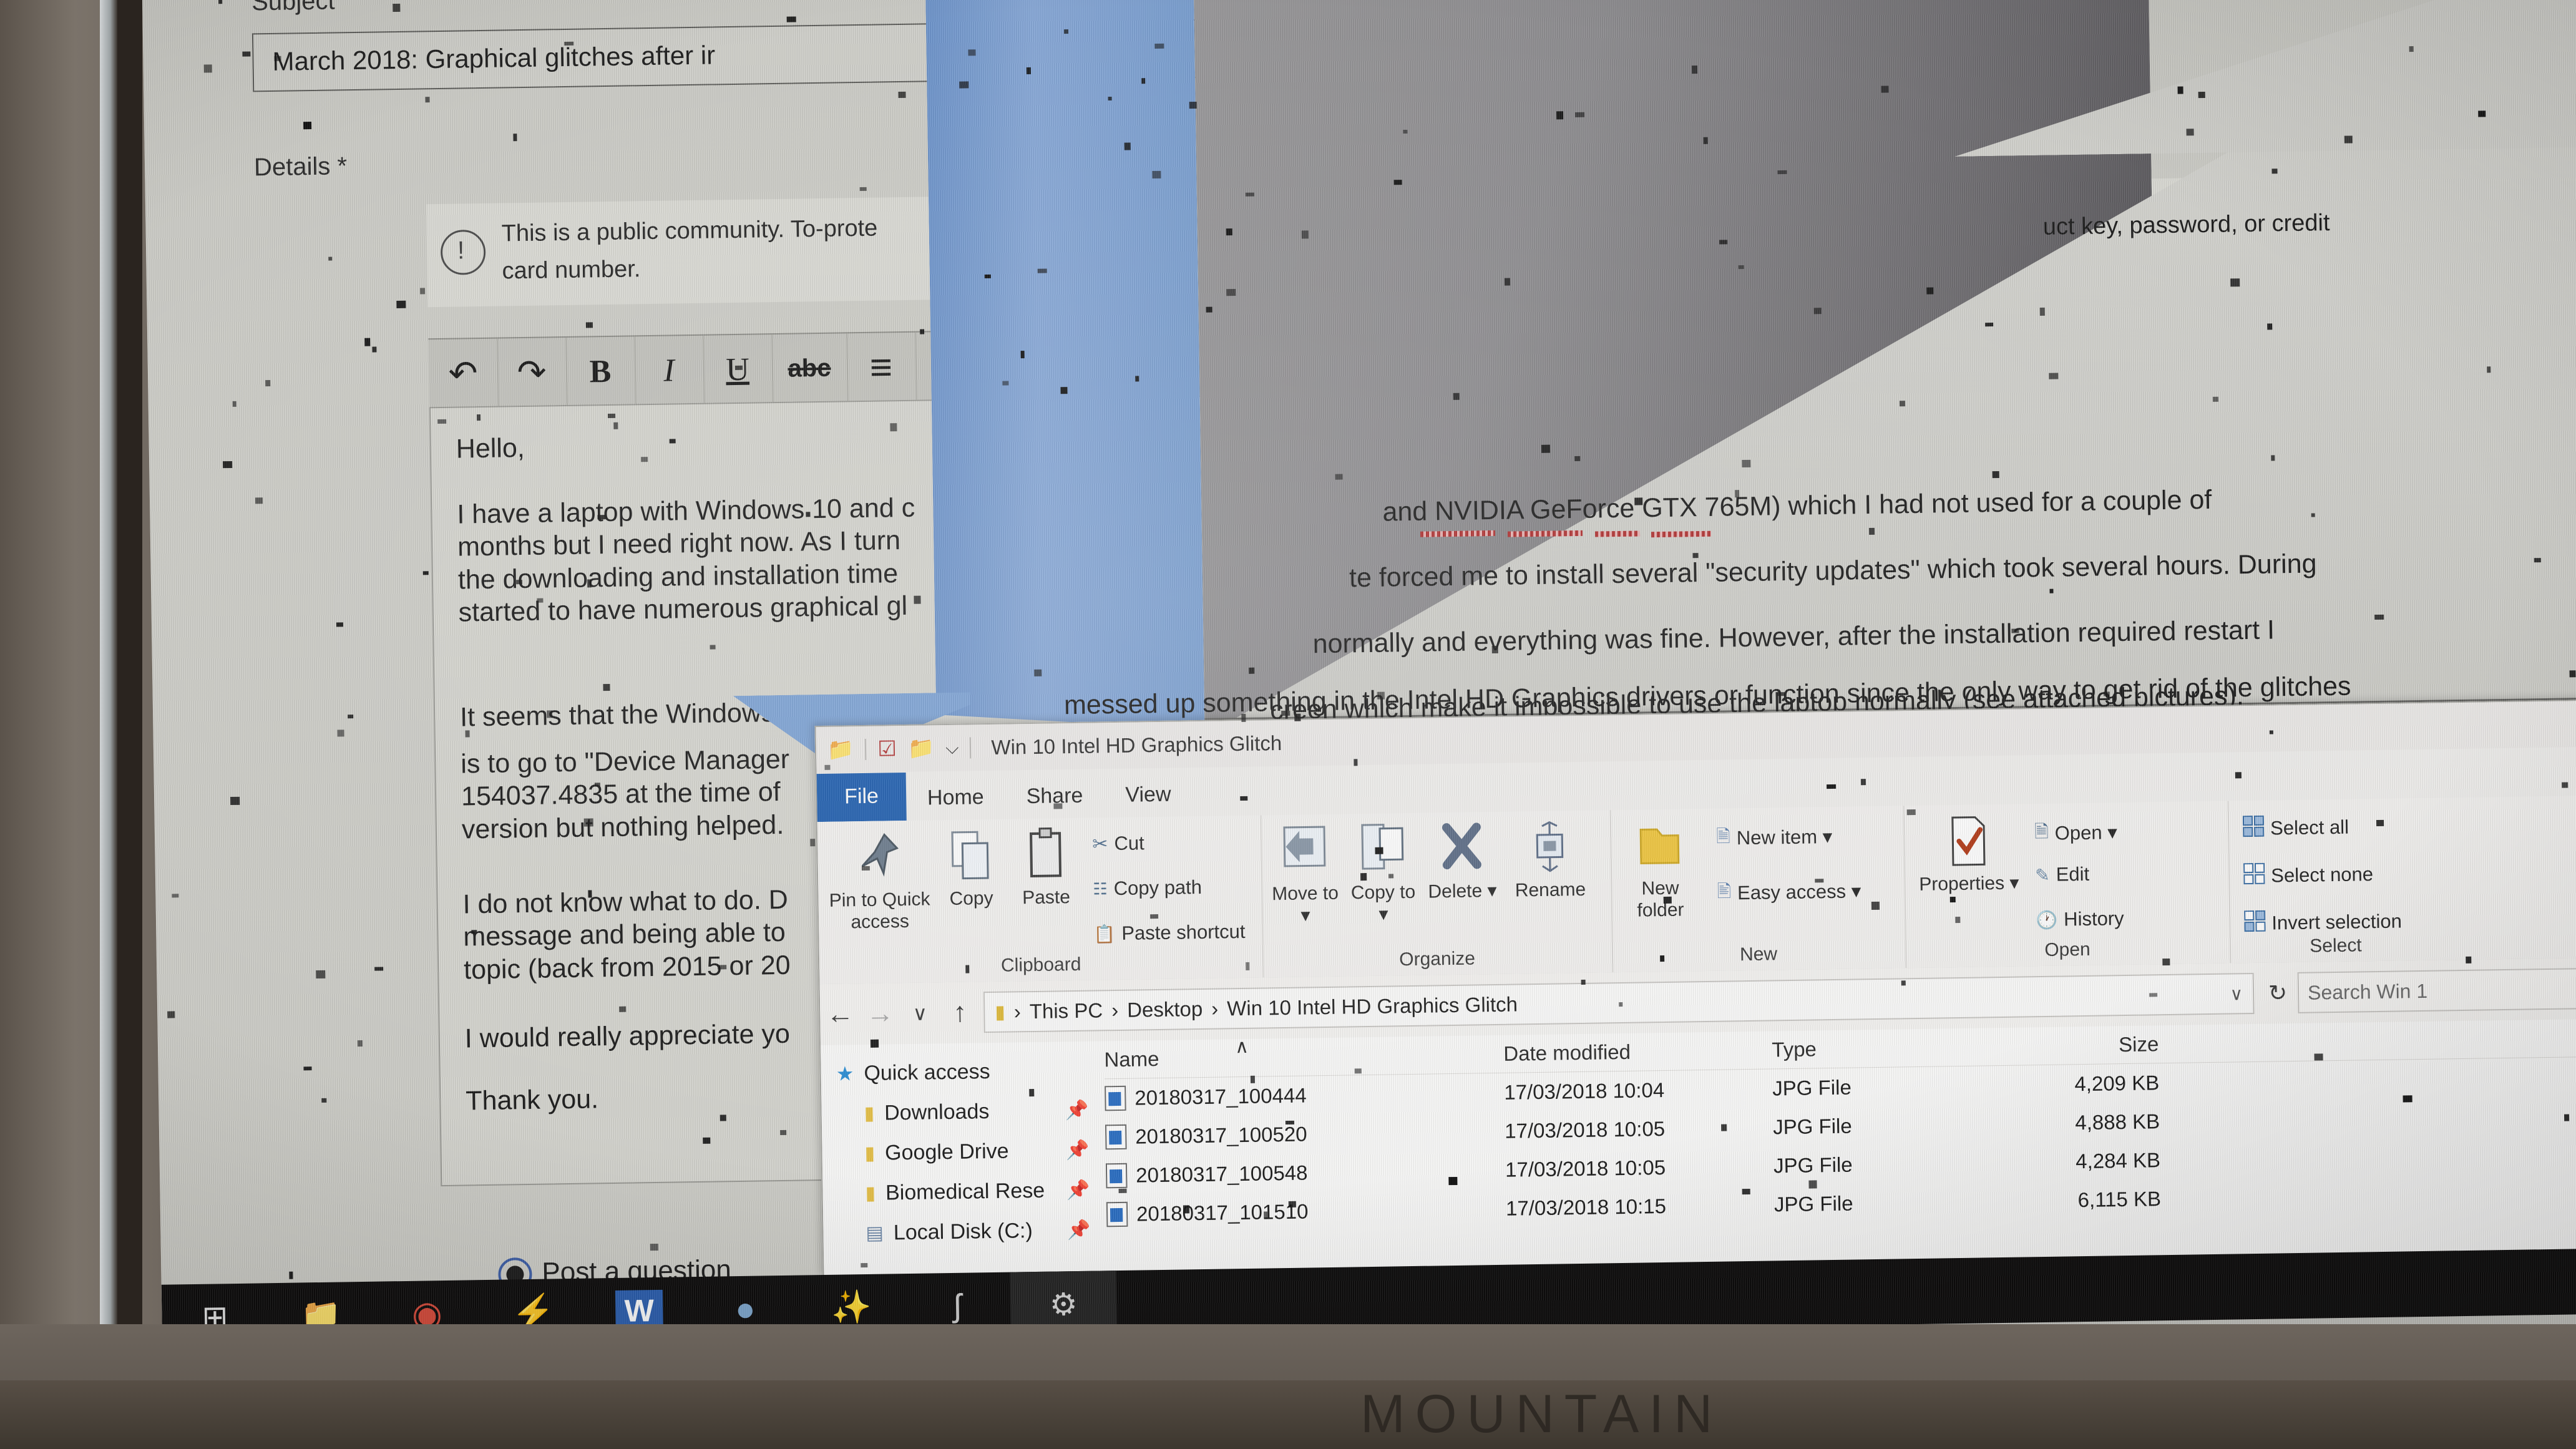 Image resolution: width=2576 pixels, height=1449 pixels. What do you see at coordinates (952, 748) in the screenshot?
I see `customize-chevron-icon: ⌵` at bounding box center [952, 748].